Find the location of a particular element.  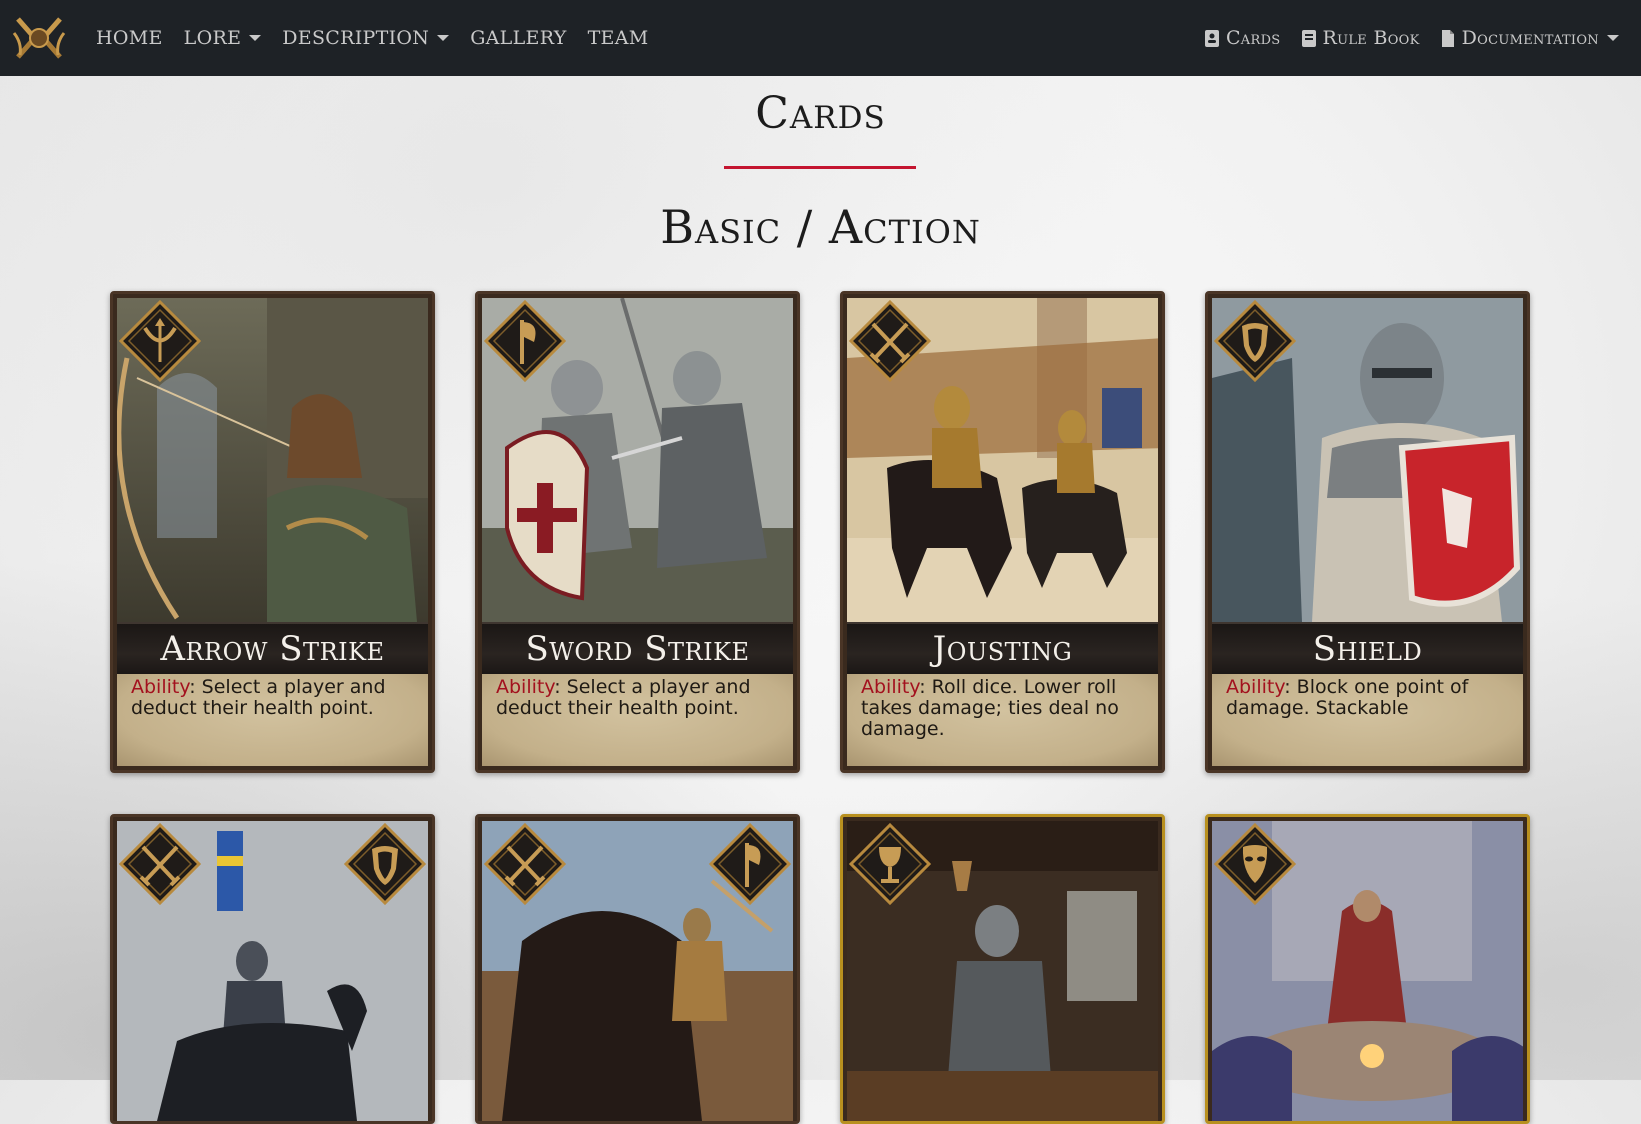

nav-lore-dropdown: LORE is located at coordinates (223, 38).